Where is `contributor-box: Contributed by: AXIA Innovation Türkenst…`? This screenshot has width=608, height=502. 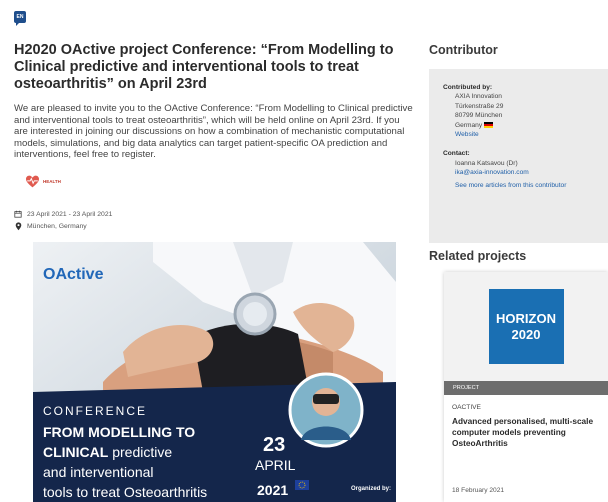
contributor-box: Contributed by: AXIA Innovation Türkenst… is located at coordinates (518, 156).